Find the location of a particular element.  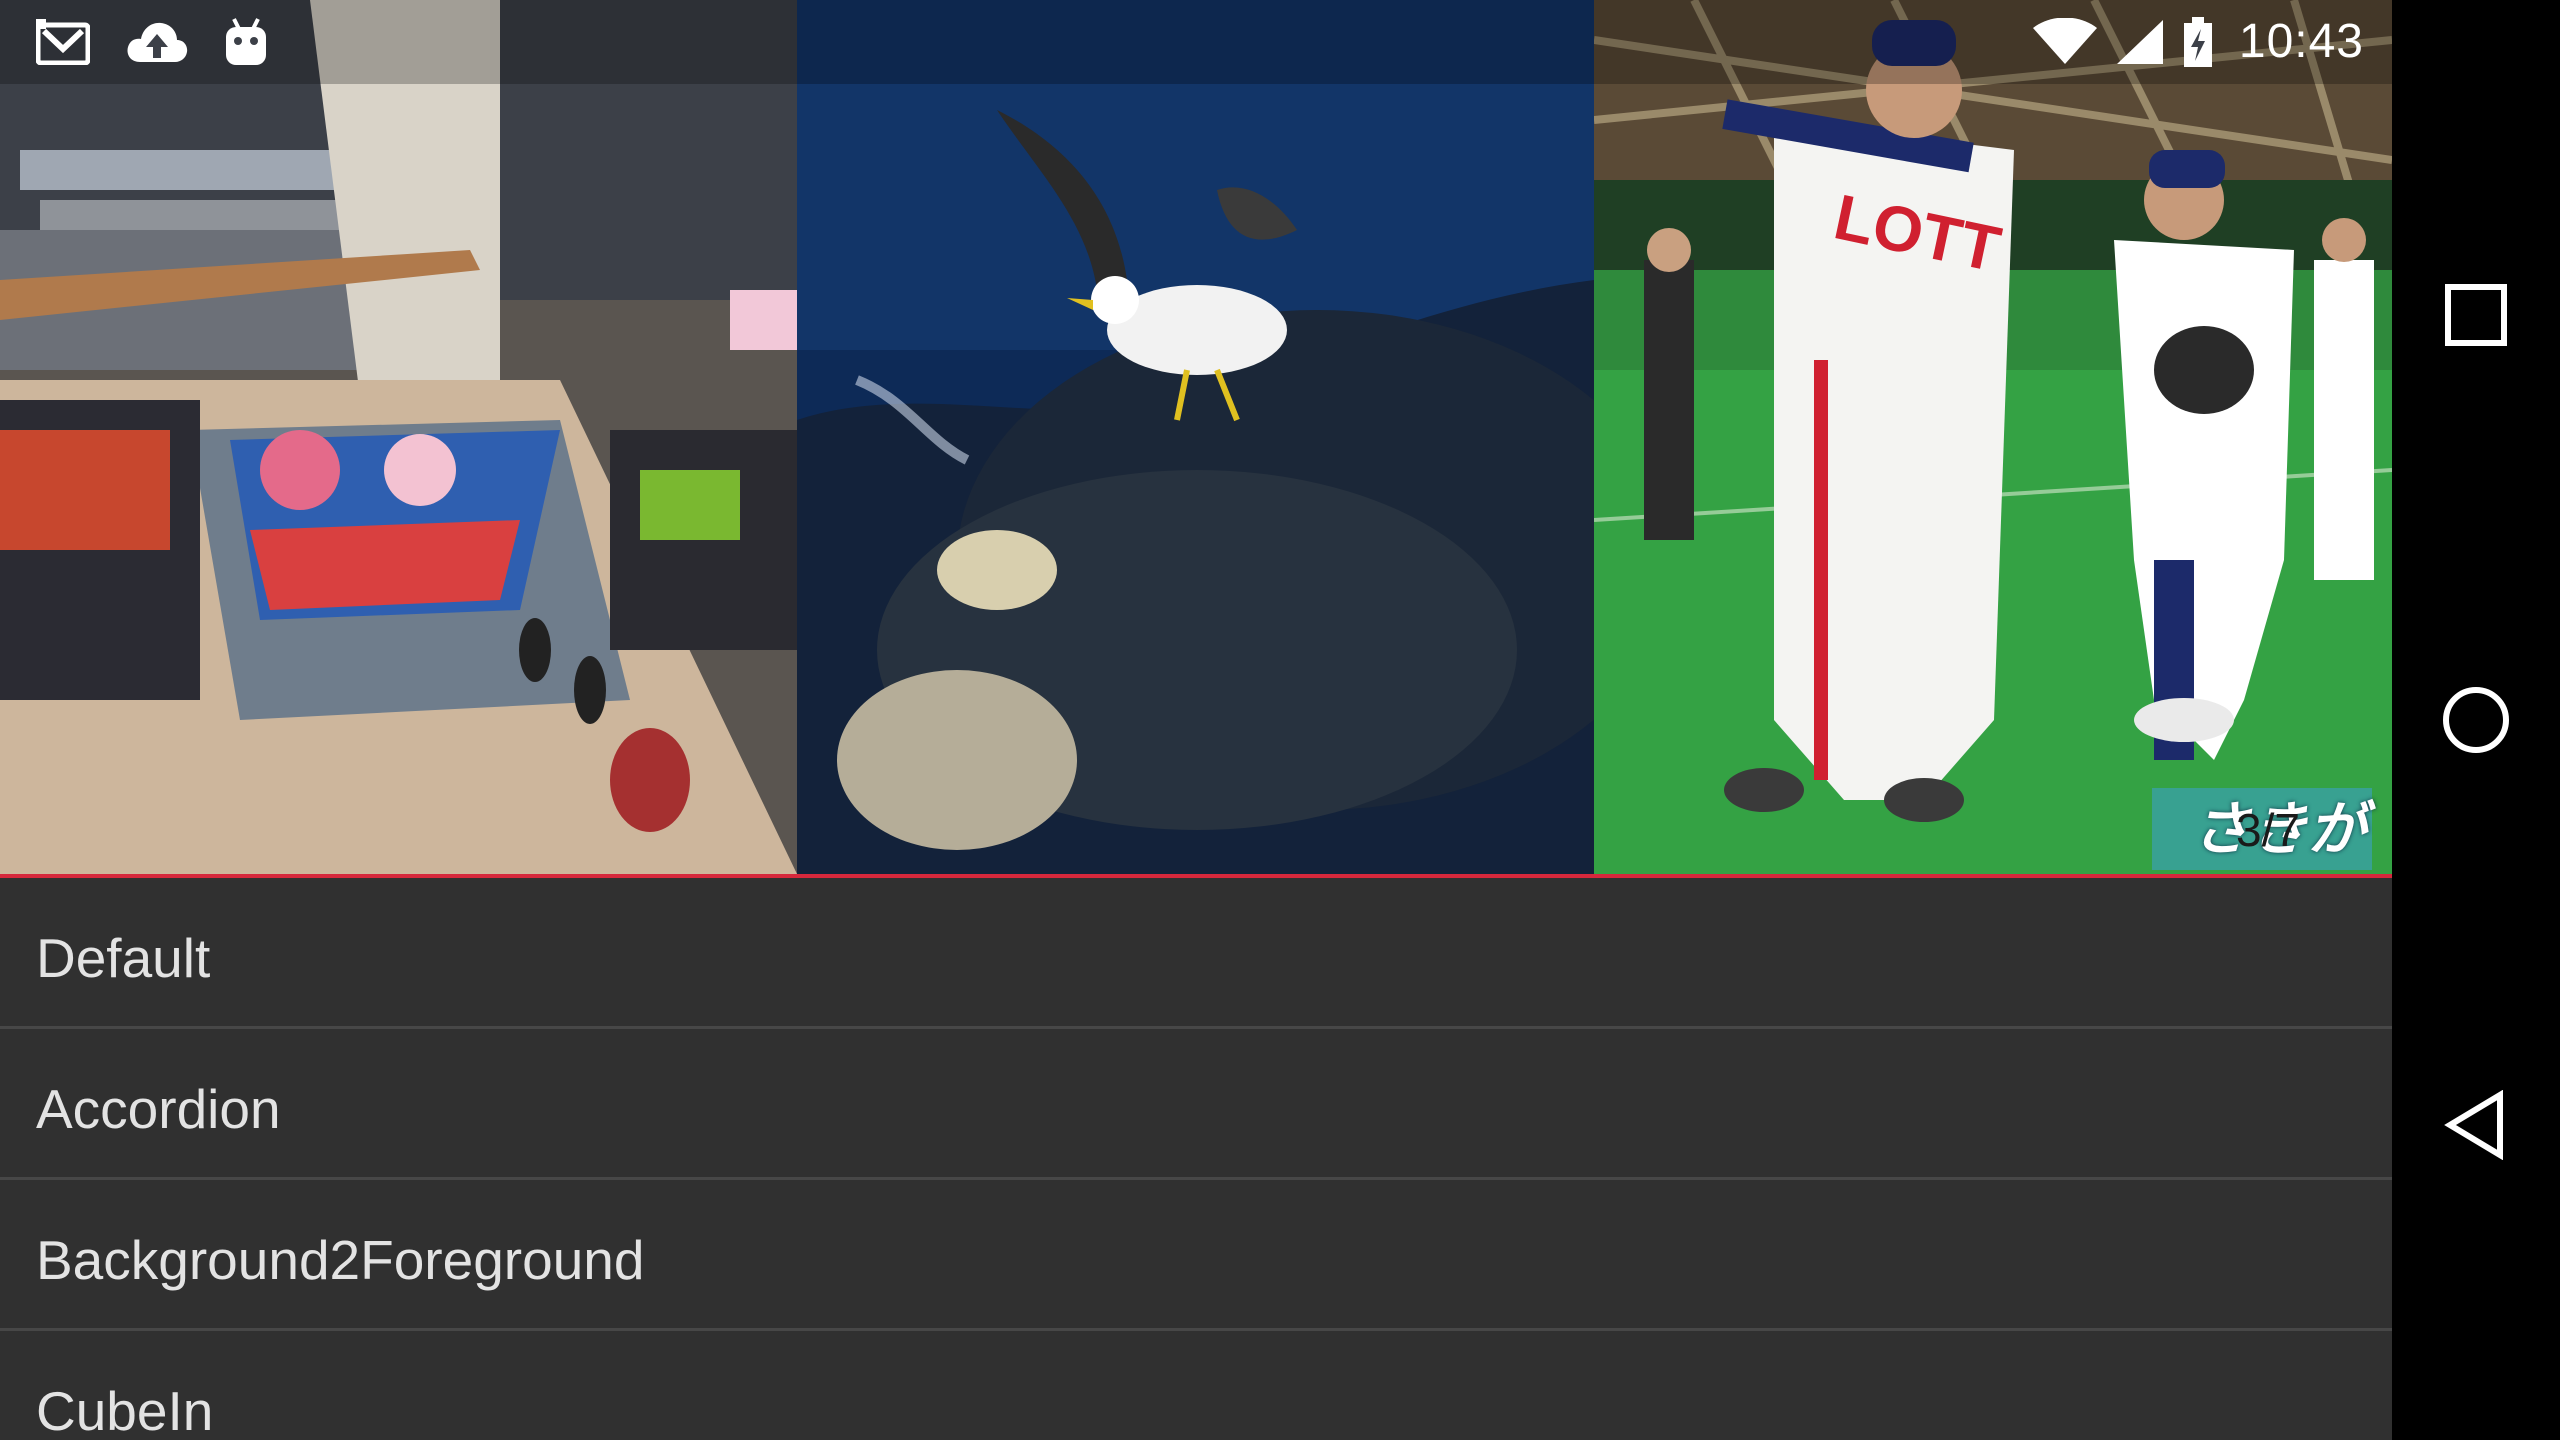

recents-square-icon is located at coordinates (2476, 315).